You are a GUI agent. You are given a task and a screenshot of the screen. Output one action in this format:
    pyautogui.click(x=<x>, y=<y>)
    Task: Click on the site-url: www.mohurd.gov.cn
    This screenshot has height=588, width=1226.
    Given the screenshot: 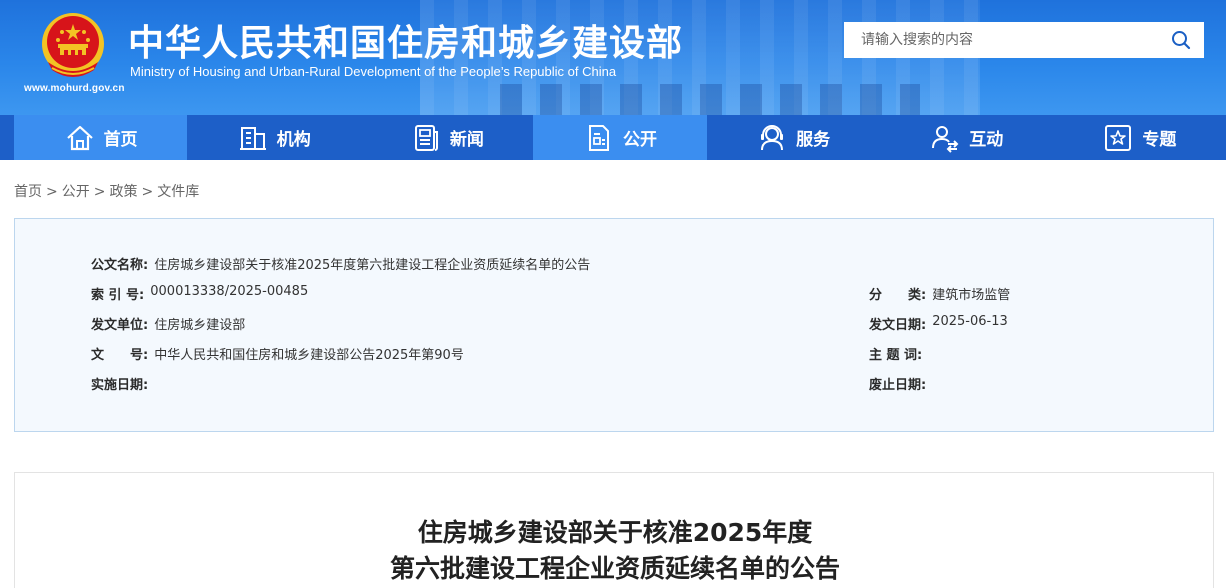 What is the action you would take?
    pyautogui.click(x=74, y=88)
    